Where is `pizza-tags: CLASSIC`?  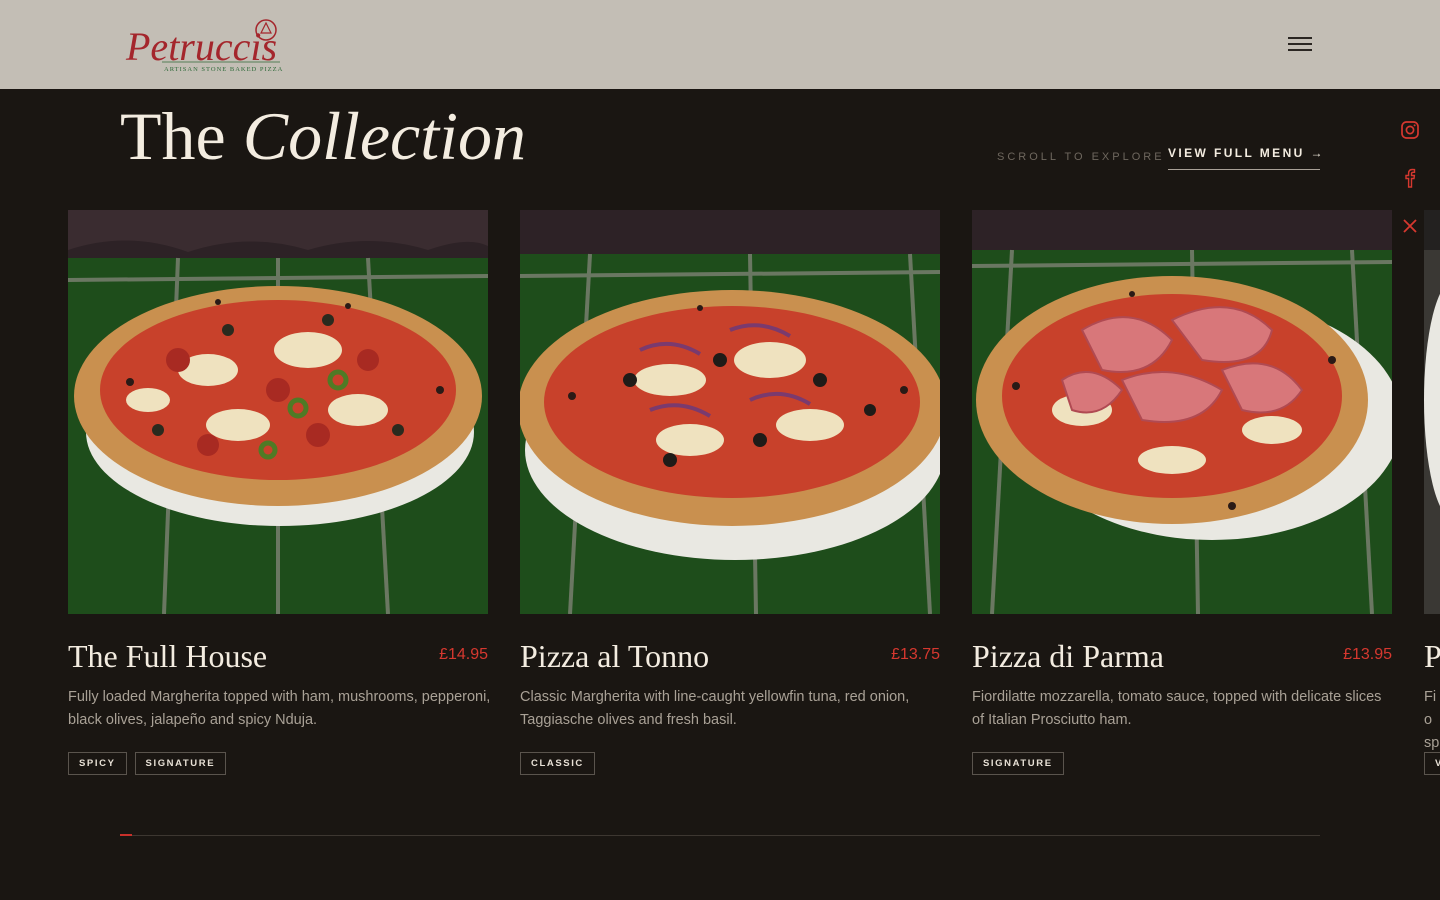 pizza-tags: CLASSIC is located at coordinates (557, 763).